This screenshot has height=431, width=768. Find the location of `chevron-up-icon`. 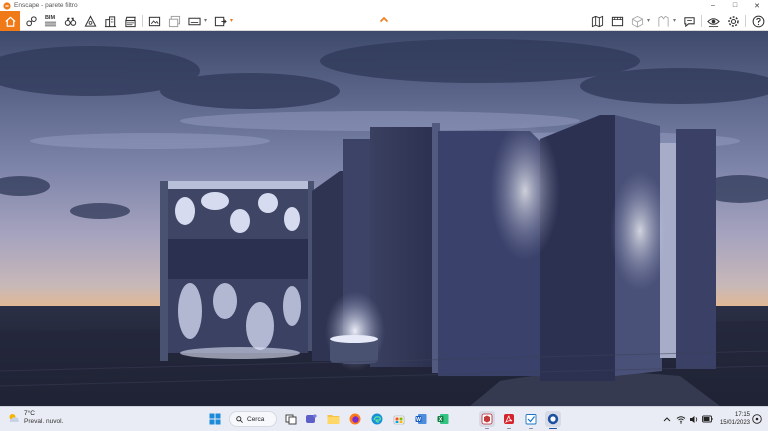

chevron-up-icon is located at coordinates (667, 419).